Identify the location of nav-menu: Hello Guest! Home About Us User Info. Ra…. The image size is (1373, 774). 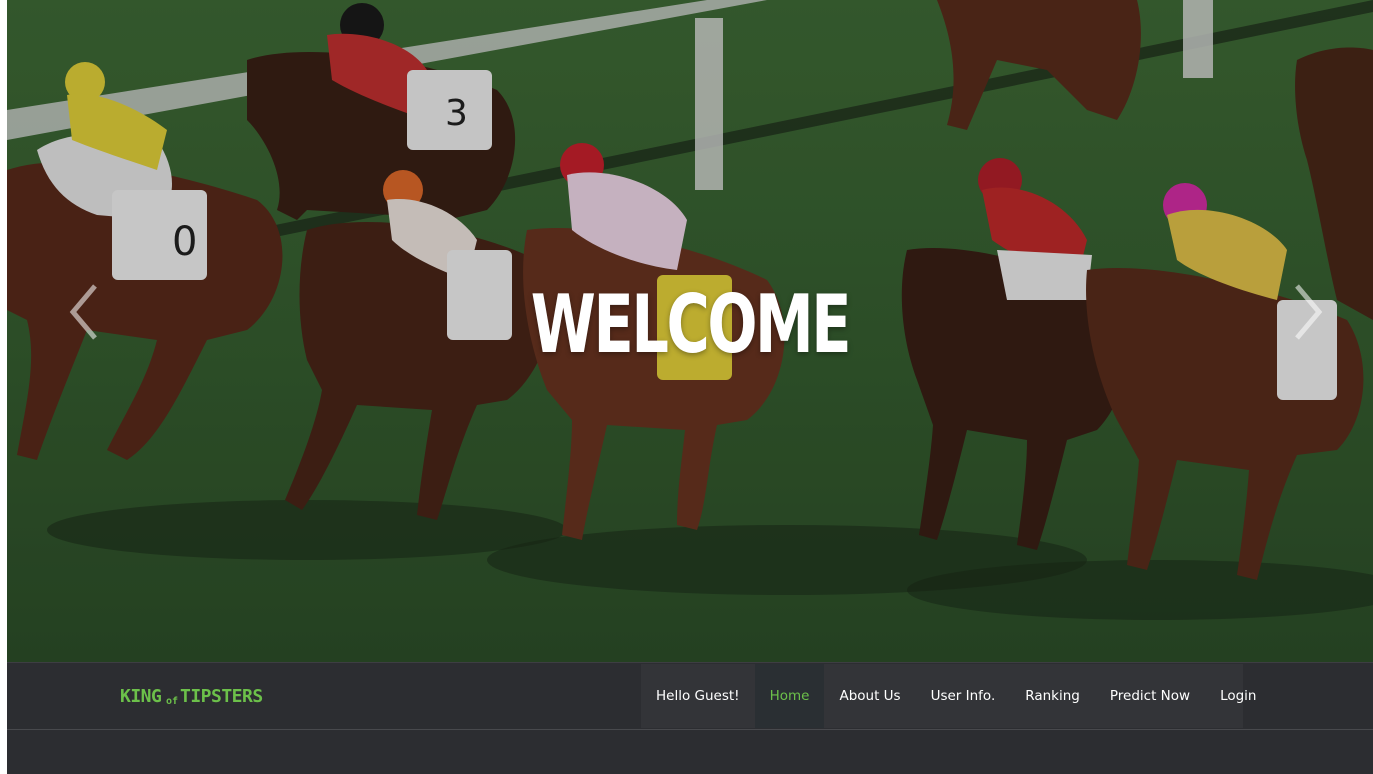
(948, 696).